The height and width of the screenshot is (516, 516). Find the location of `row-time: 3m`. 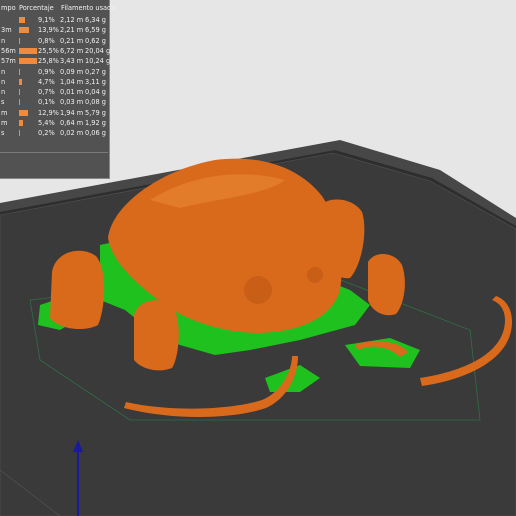

row-time: 3m is located at coordinates (6, 30).